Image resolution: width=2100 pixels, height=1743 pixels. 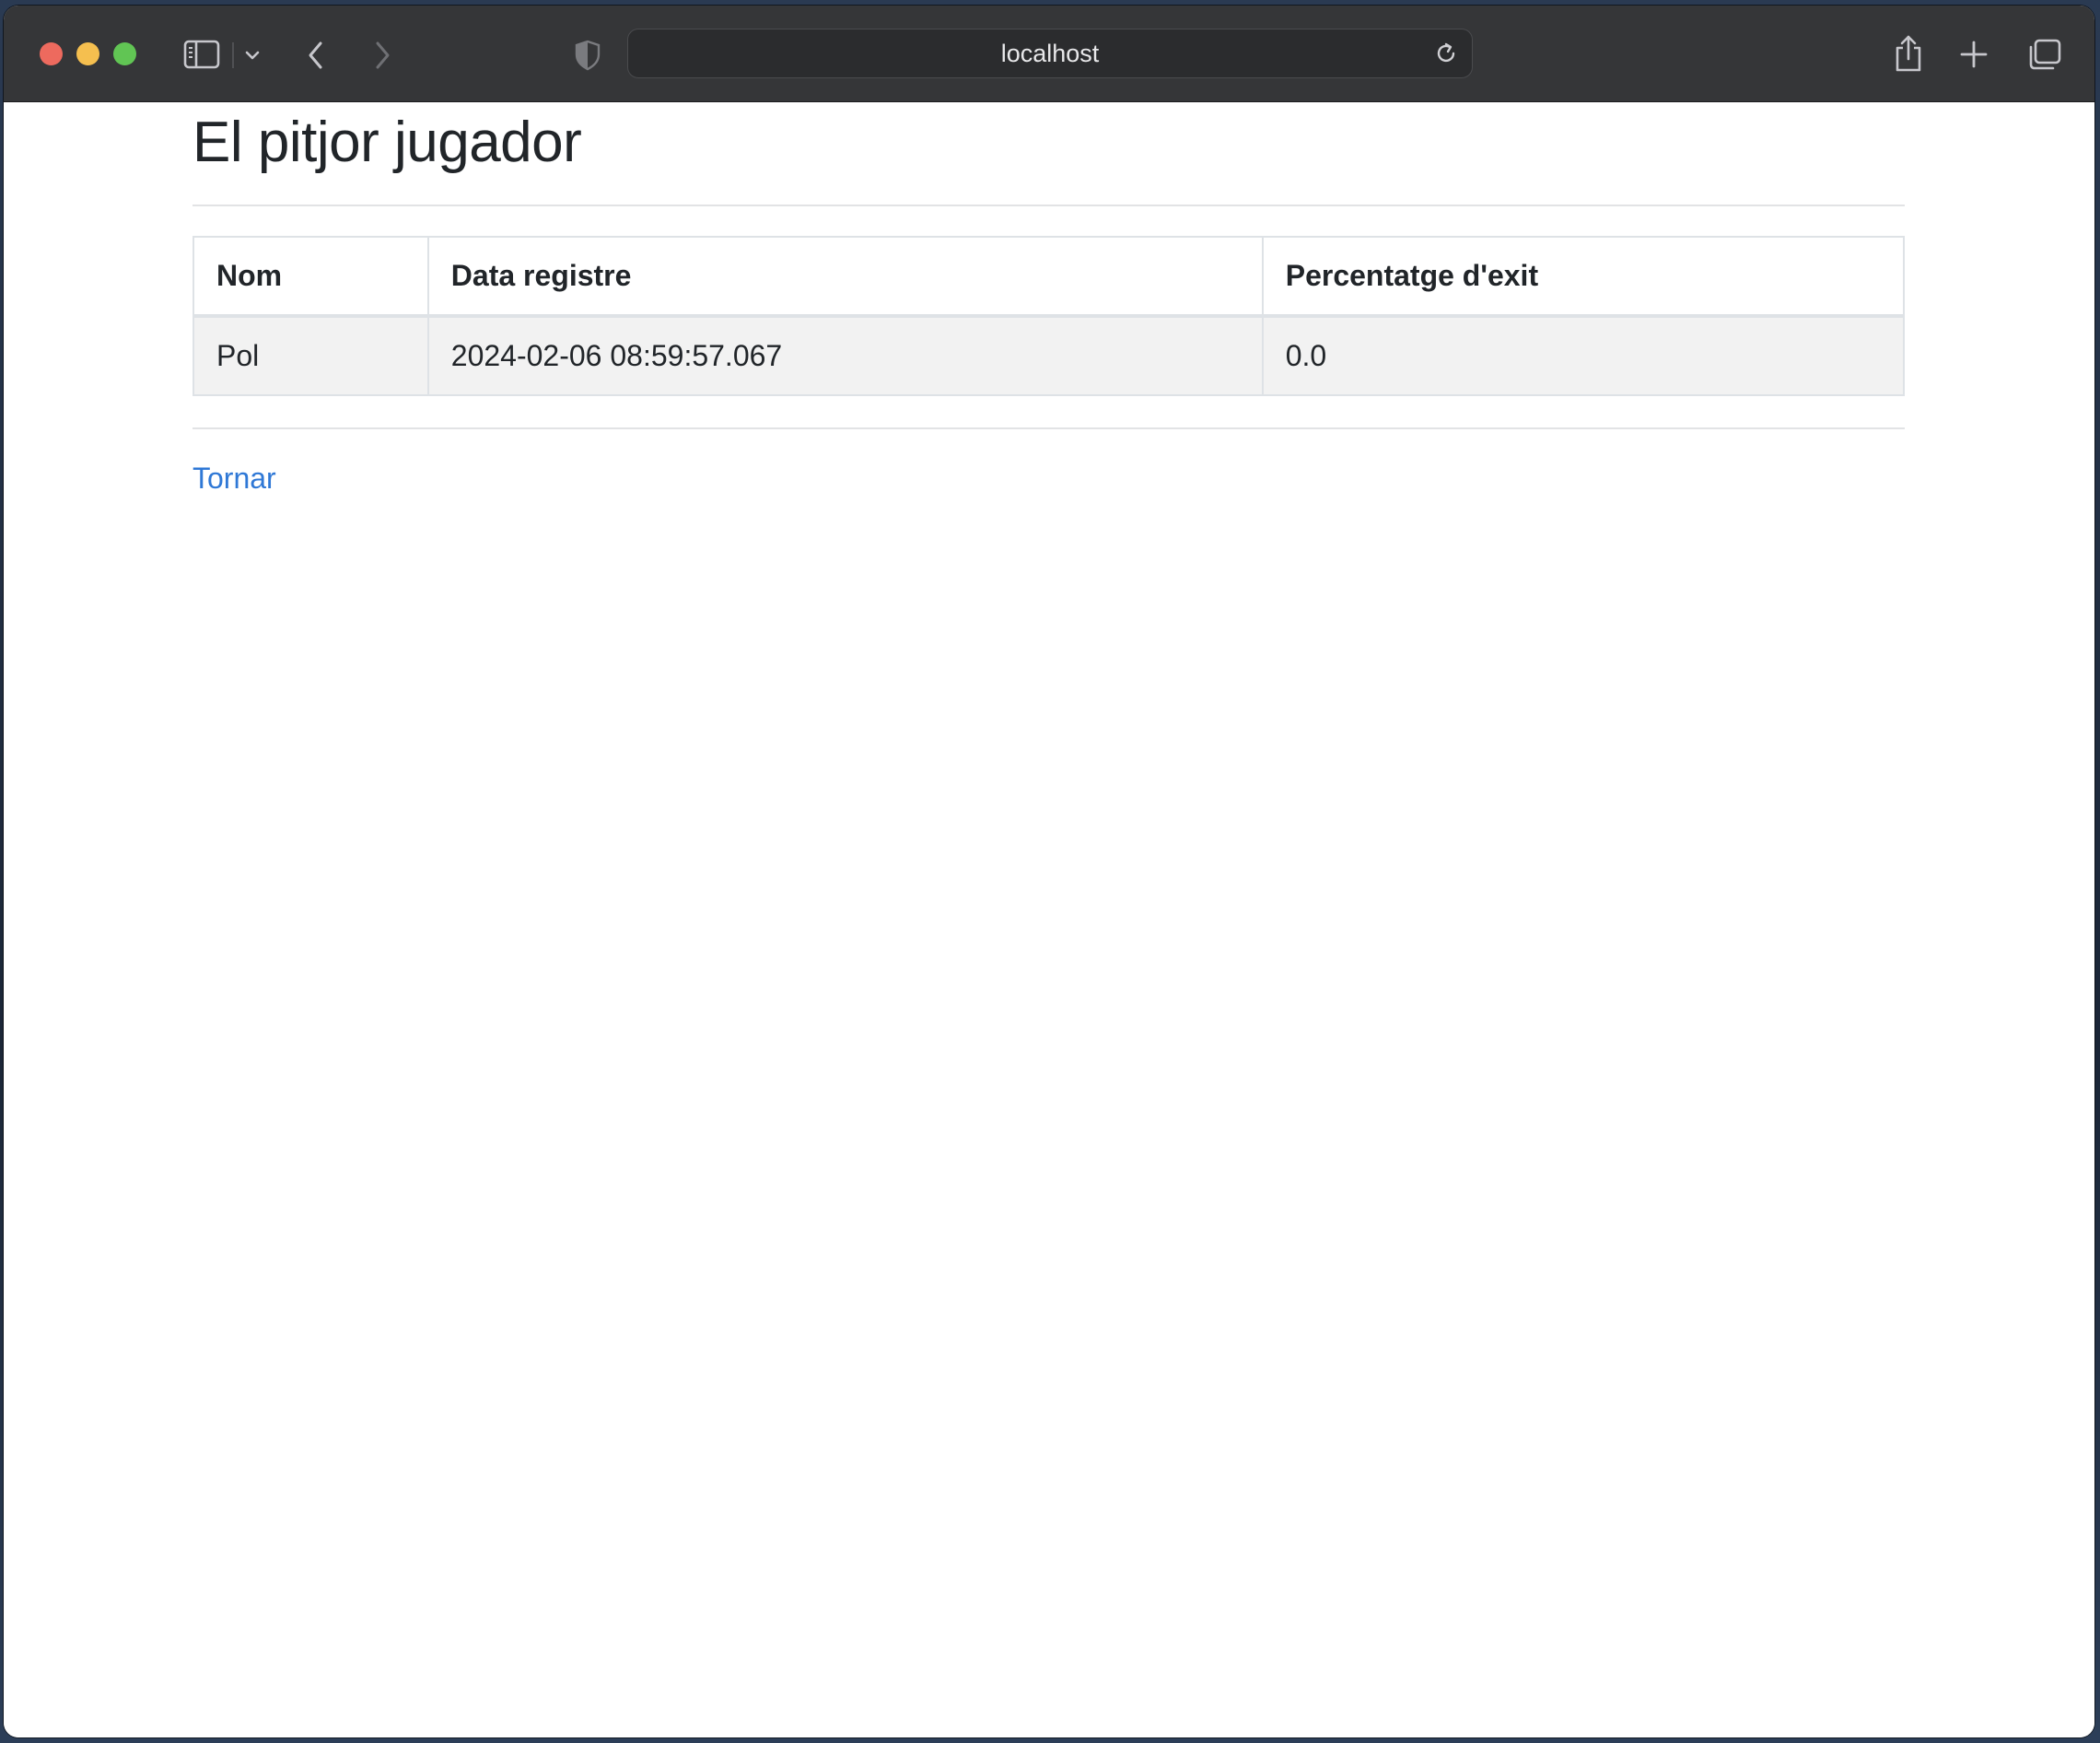 I want to click on column-header-data-registre: Data registre, so click(x=845, y=277).